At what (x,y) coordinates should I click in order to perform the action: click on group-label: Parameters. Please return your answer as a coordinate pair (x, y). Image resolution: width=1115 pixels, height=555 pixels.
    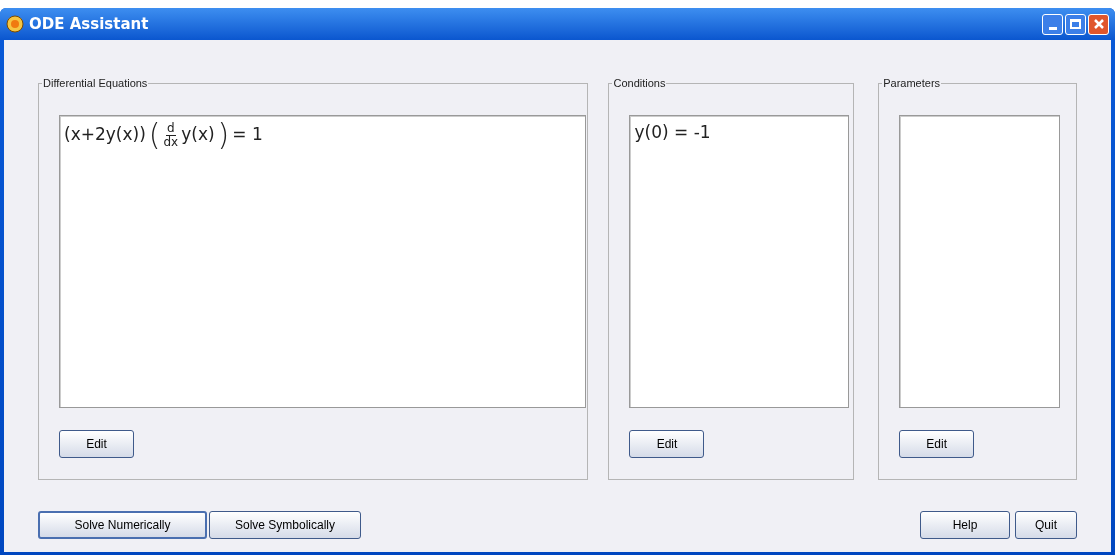
    Looking at the image, I should click on (912, 83).